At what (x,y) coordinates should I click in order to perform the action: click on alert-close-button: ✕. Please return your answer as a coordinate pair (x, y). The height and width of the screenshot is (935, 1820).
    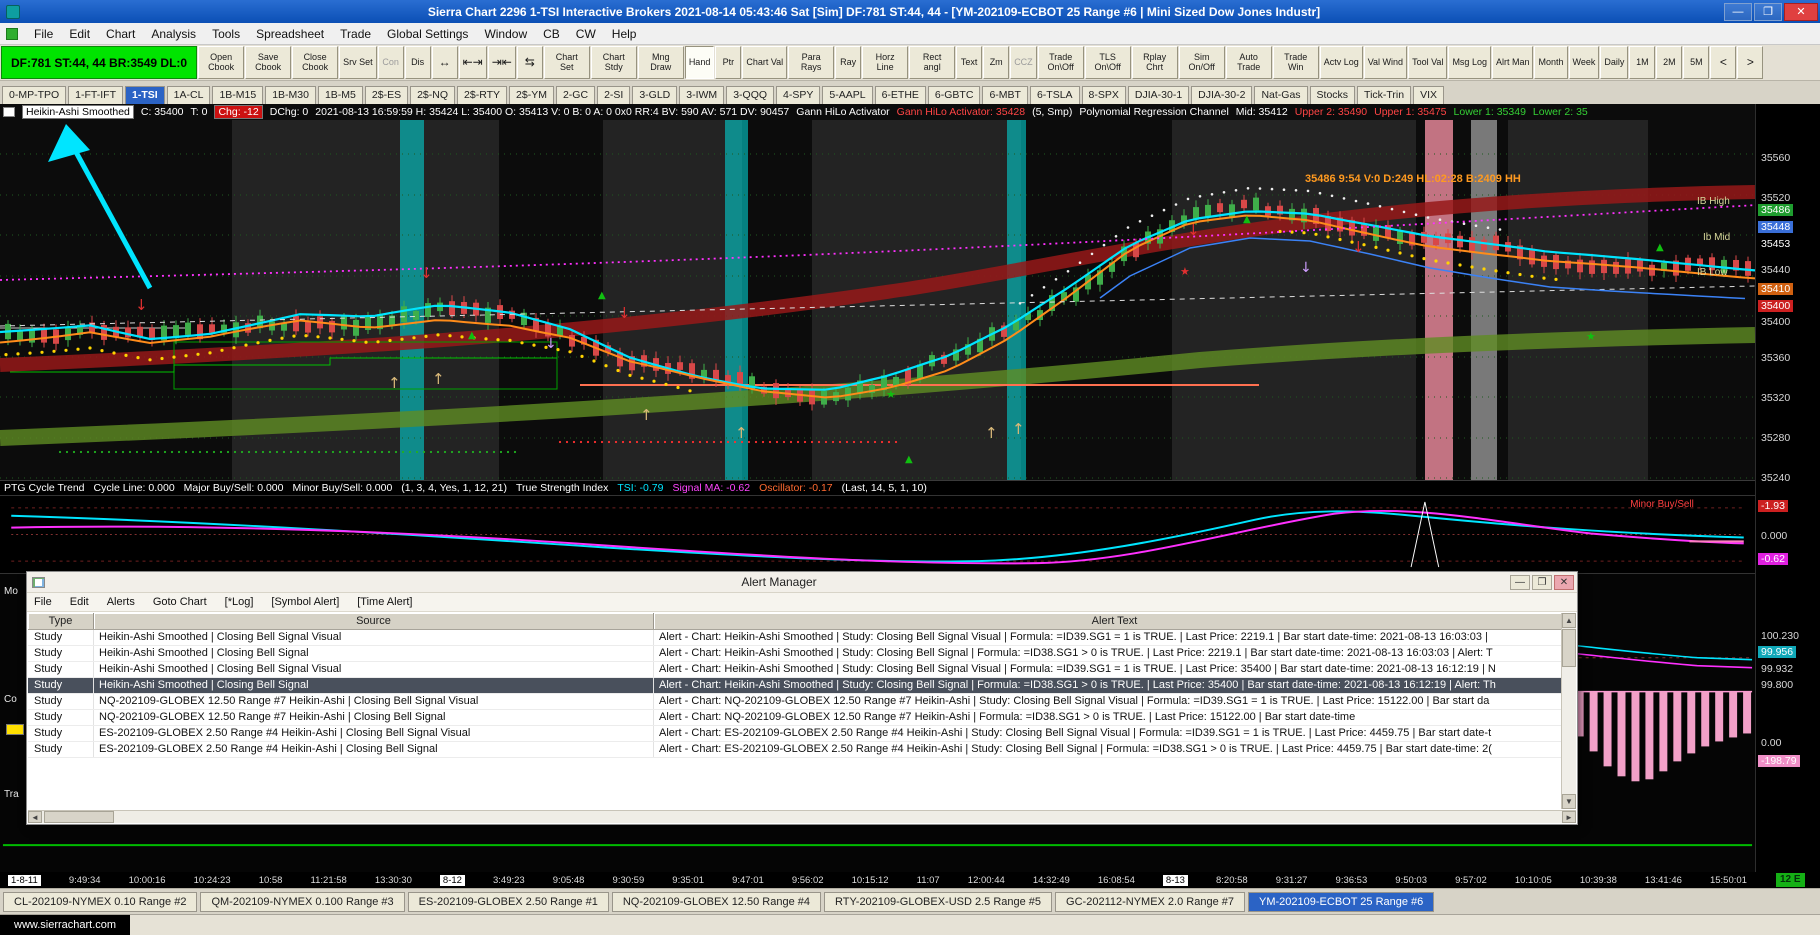
    Looking at the image, I should click on (1564, 582).